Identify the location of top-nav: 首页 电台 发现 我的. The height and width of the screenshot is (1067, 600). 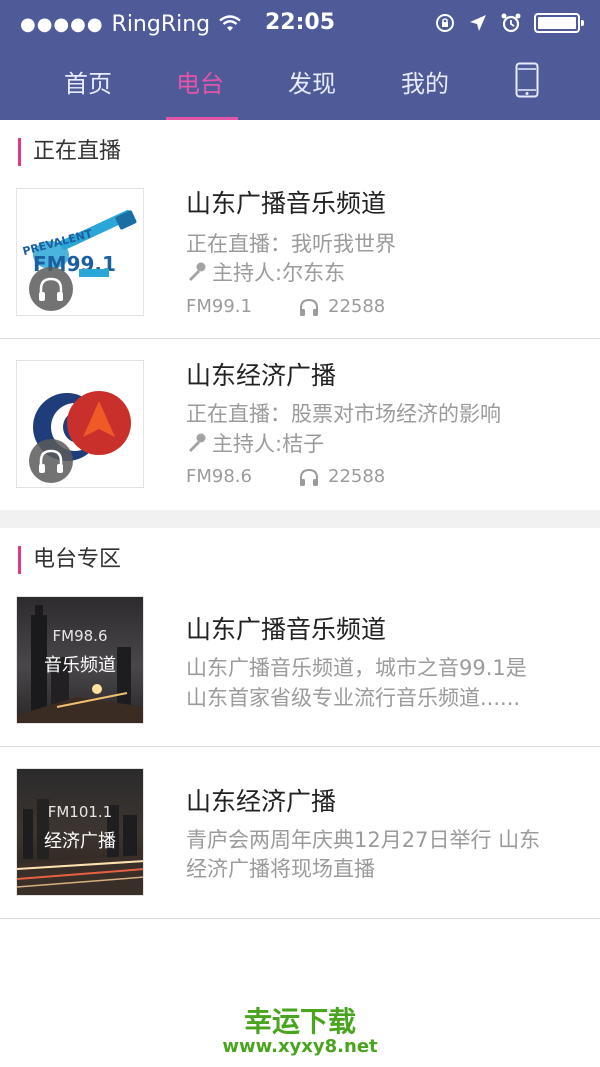
(300, 84).